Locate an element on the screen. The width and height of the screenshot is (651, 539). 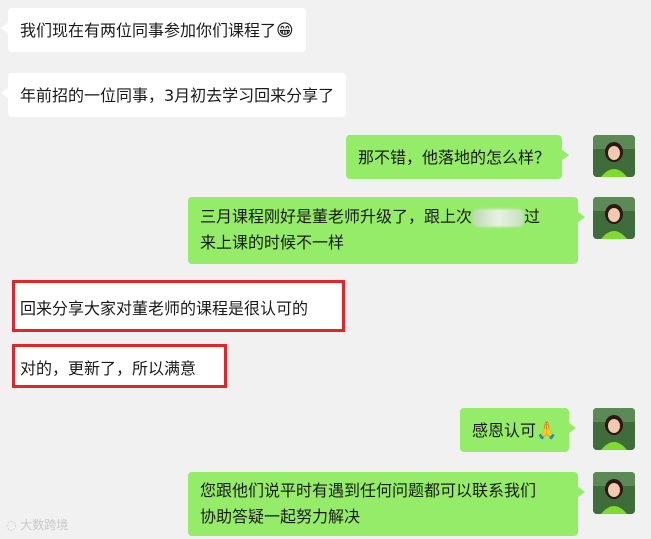
highlight-box: 对的，更新了，所以满意 is located at coordinates (119, 366).